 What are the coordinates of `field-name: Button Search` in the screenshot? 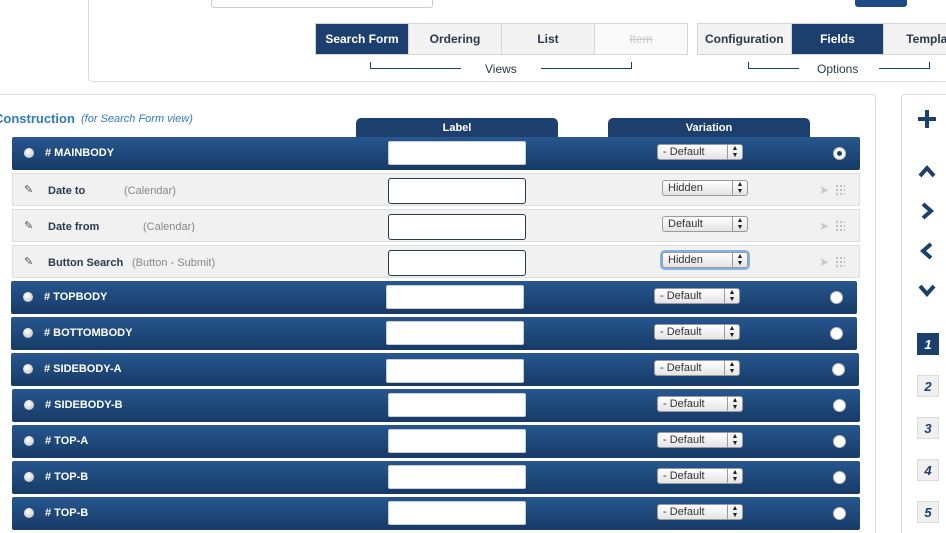 It's located at (86, 263).